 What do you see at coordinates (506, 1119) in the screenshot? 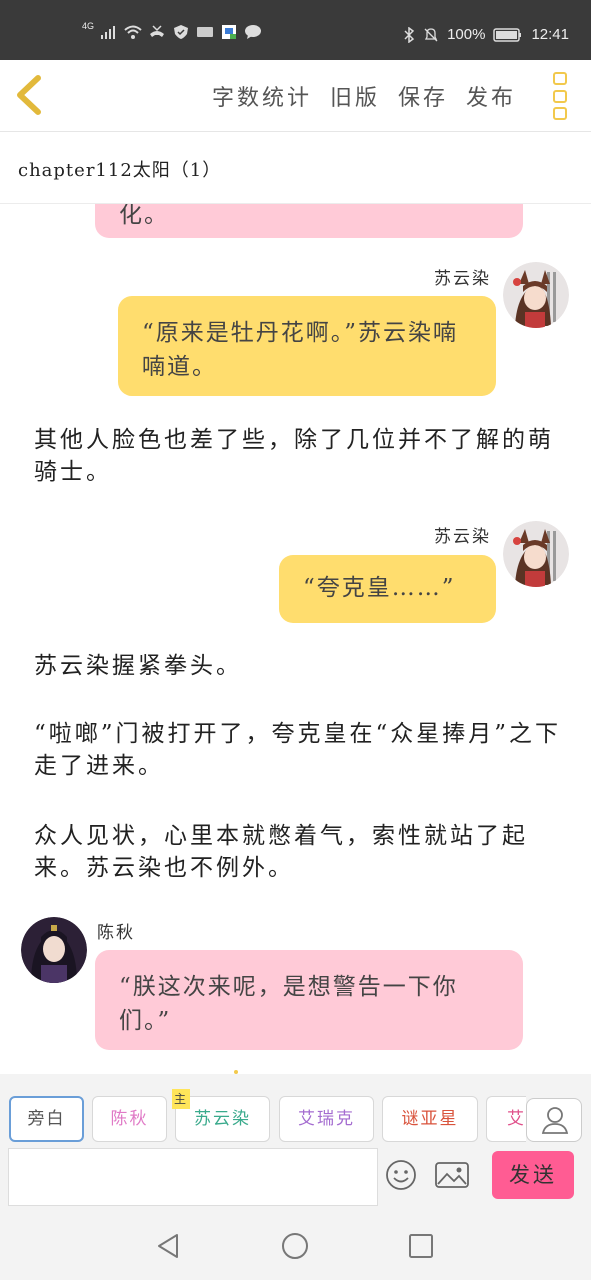
I see `character-chip-ai: 艾` at bounding box center [506, 1119].